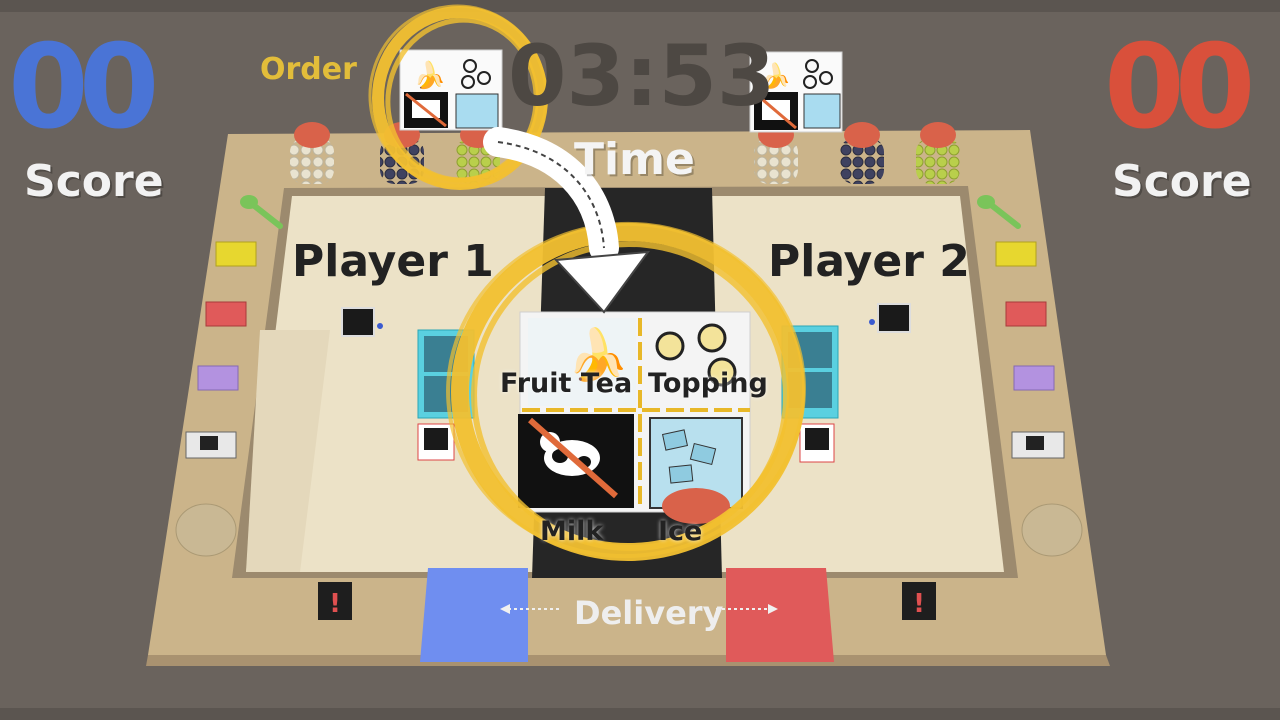 This screenshot has width=1280, height=720. Describe the element at coordinates (640, 6) in the screenshot. I see `top-frame` at that location.